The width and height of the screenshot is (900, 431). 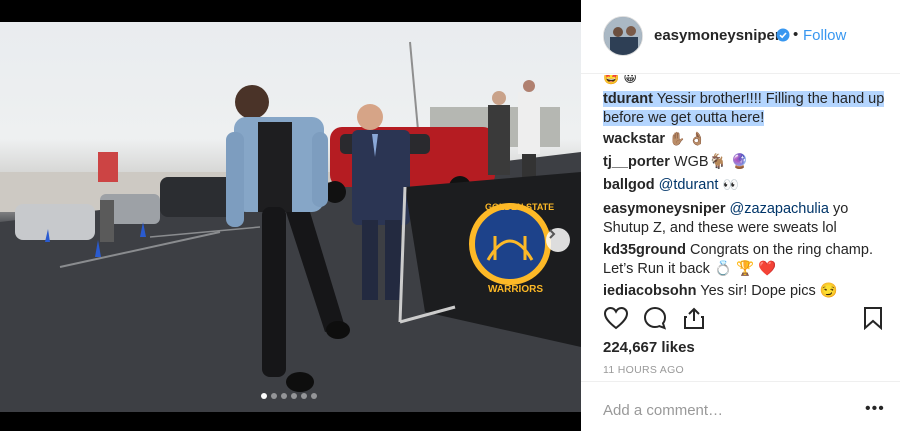 I want to click on distant-sign, so click(x=108, y=167).